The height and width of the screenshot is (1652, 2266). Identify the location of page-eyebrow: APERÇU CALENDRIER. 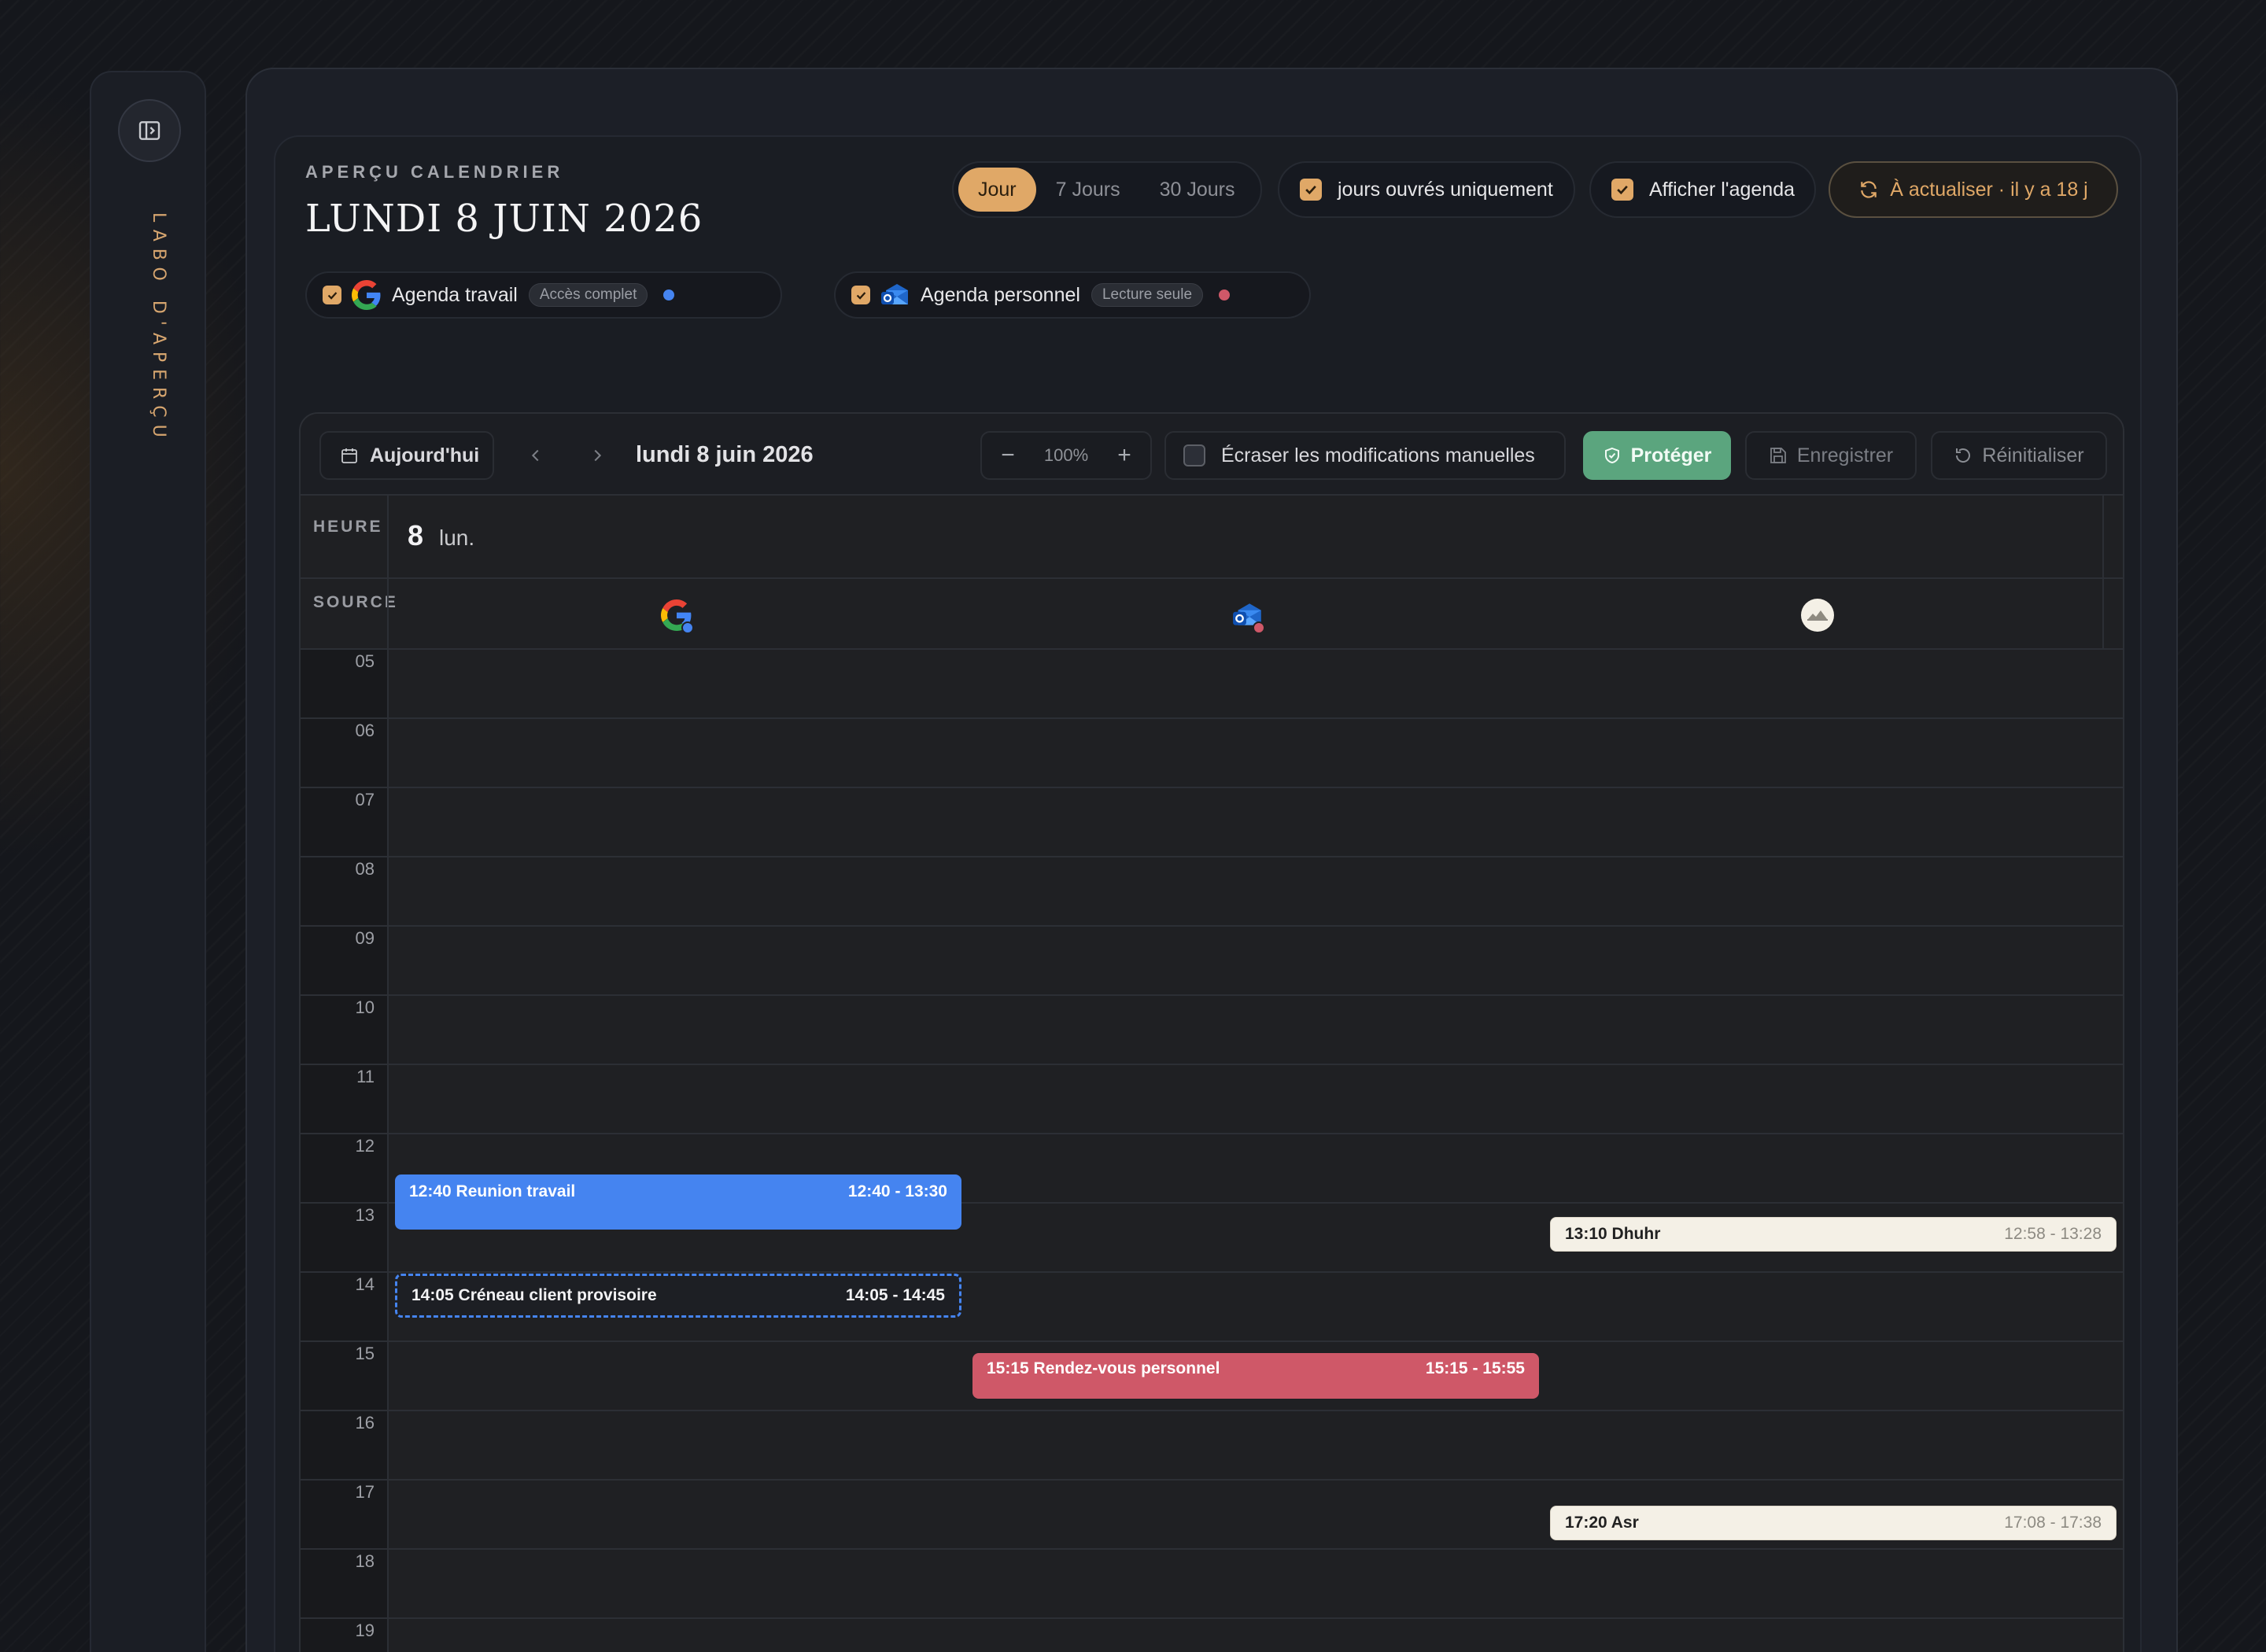
(434, 172).